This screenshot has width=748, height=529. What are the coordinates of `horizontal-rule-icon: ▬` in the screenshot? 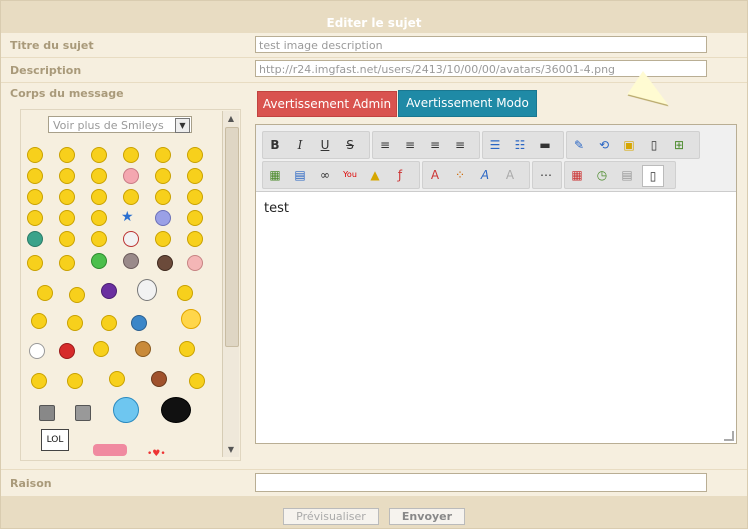 It's located at (545, 145).